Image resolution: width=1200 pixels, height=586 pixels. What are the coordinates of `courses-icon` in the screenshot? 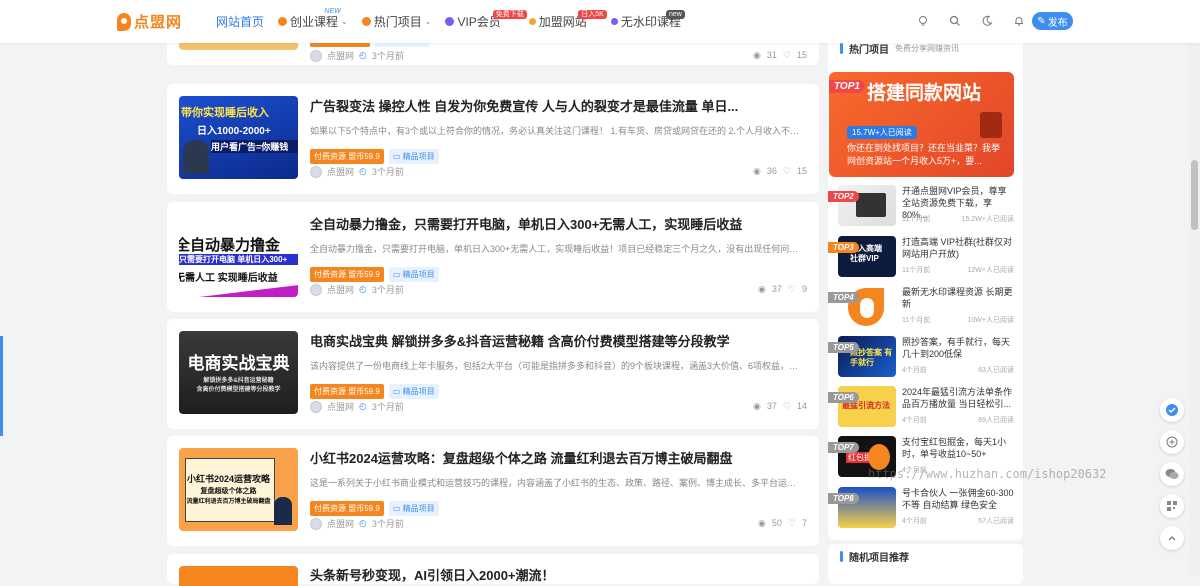 It's located at (283, 21).